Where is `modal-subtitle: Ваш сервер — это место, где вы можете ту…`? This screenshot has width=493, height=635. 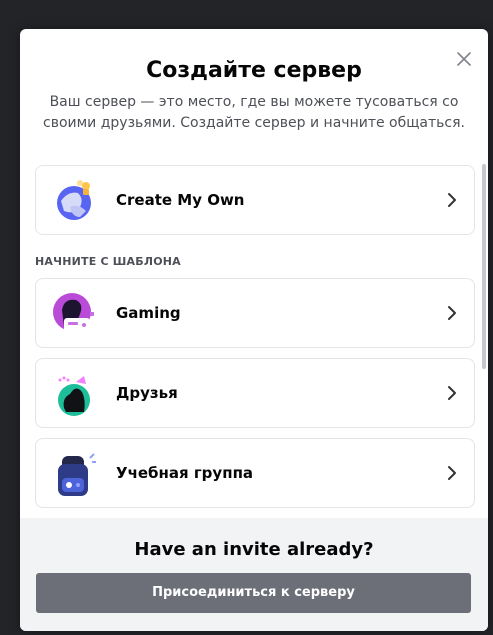 modal-subtitle: Ваш сервер — это место, где вы можете ту… is located at coordinates (254, 112).